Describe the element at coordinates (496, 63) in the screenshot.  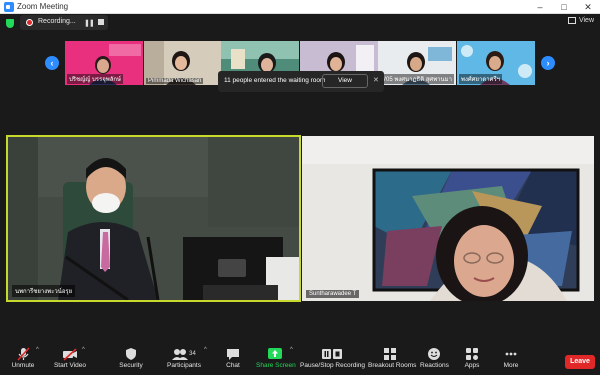
I see `participant-thumbnail: พงศ์ศยาดาศรีฯ` at that location.